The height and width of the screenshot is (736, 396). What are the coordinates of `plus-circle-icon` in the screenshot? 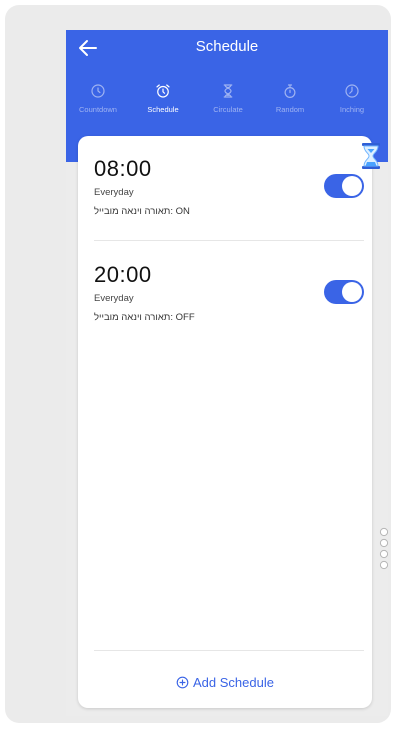 It's located at (182, 682).